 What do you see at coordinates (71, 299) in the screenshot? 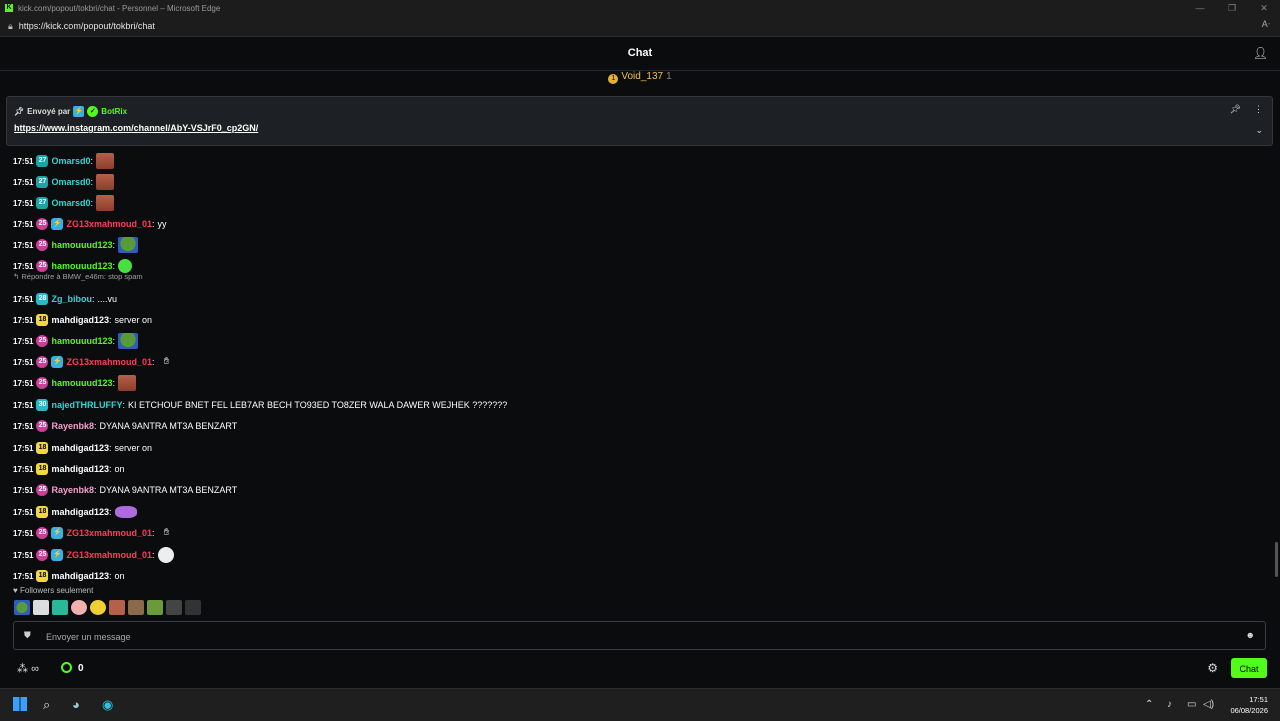
I see `message-username: Zg_bibou` at bounding box center [71, 299].